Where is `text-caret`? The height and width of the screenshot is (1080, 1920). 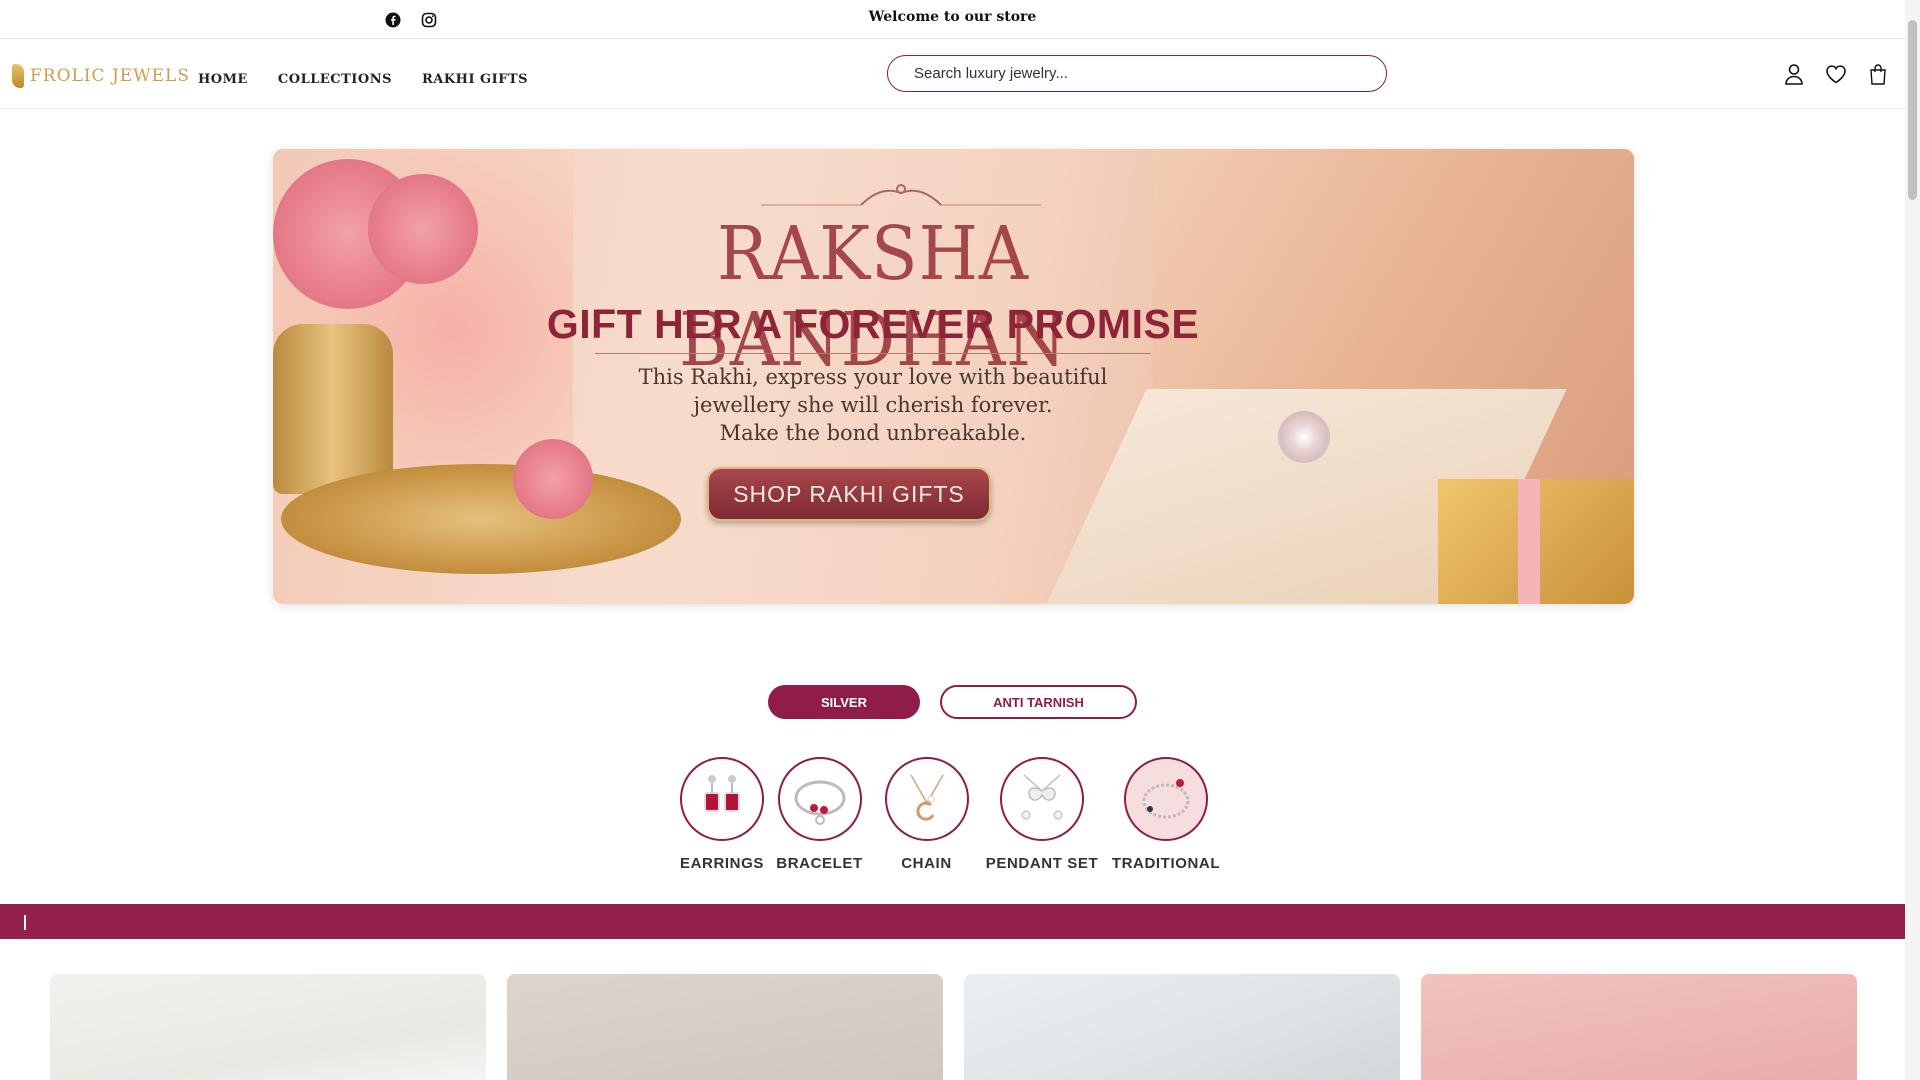
text-caret is located at coordinates (25, 922).